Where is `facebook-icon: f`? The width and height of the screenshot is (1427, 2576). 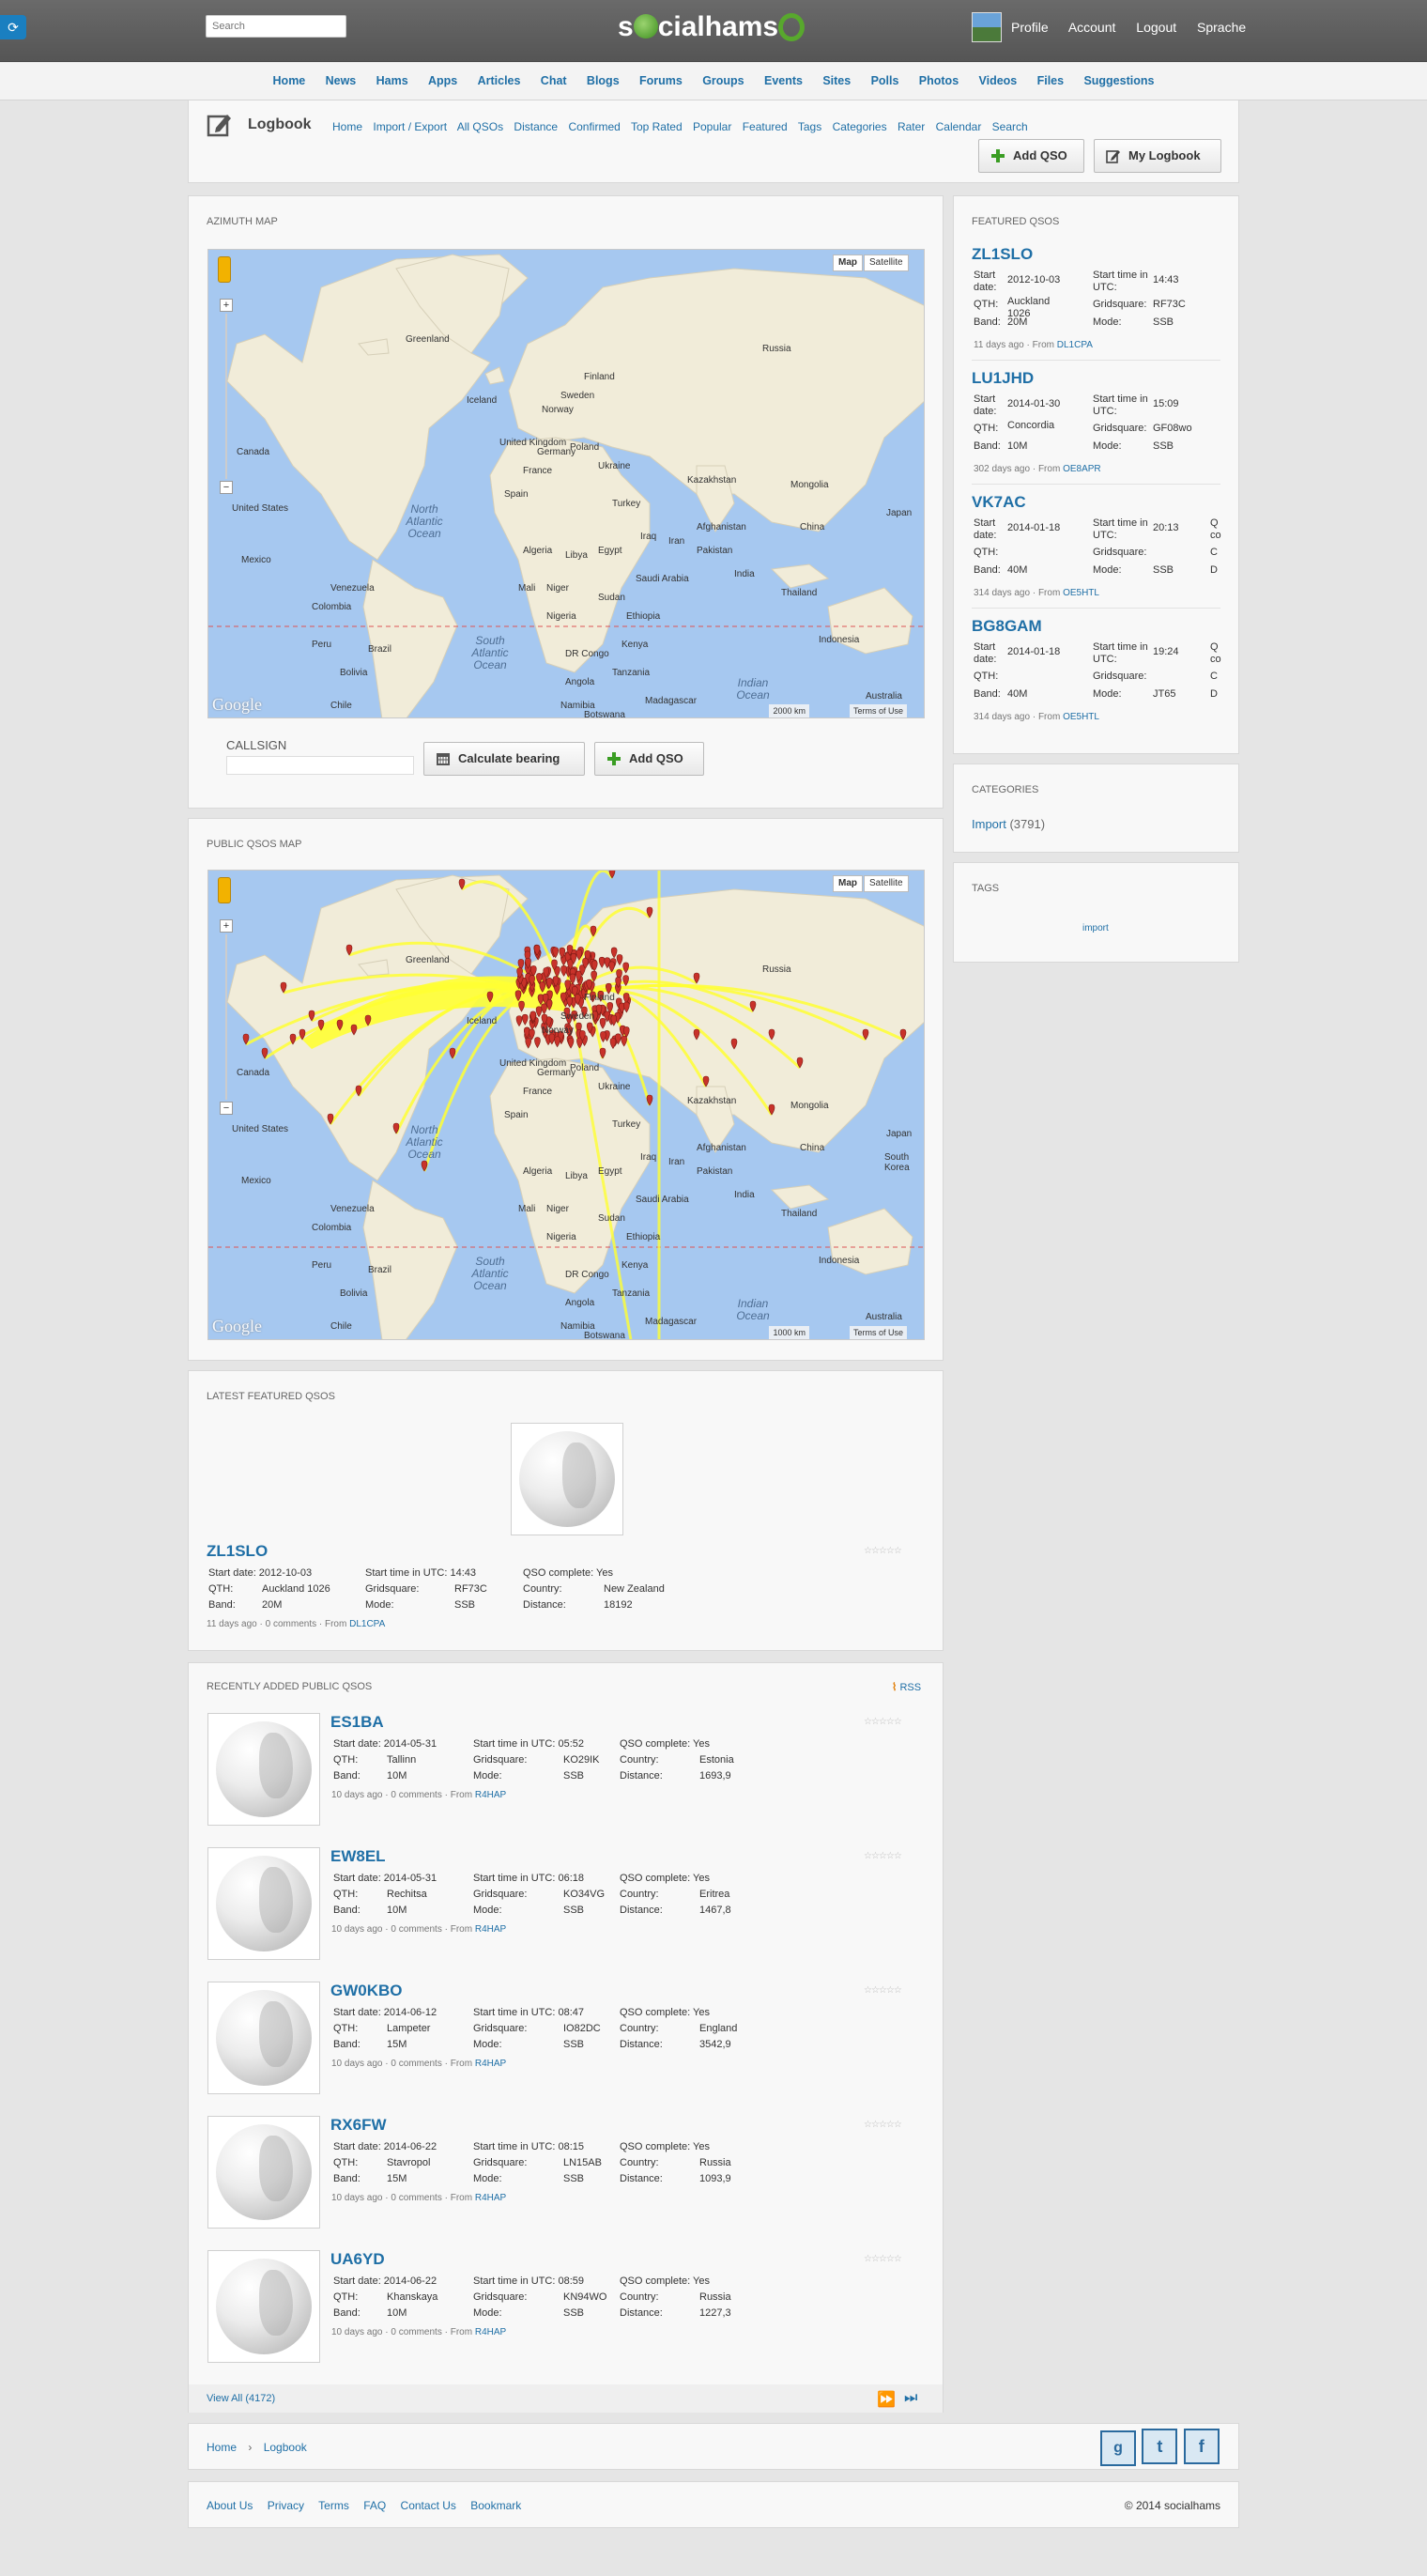
facebook-icon: f is located at coordinates (1201, 2446).